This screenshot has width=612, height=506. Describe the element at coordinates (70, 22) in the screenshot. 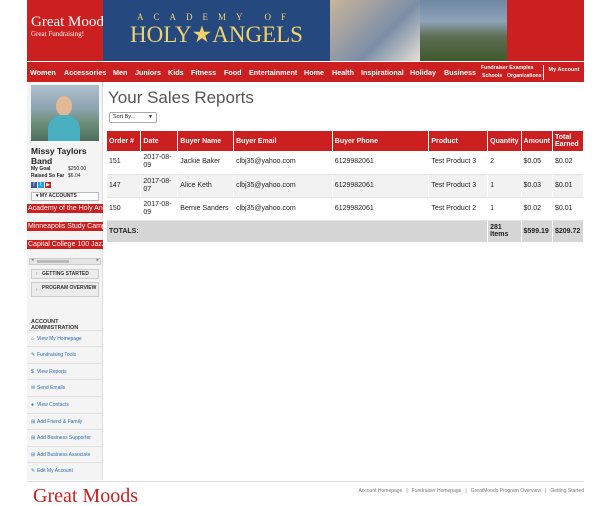

I see `logo-text: Great Moods` at that location.